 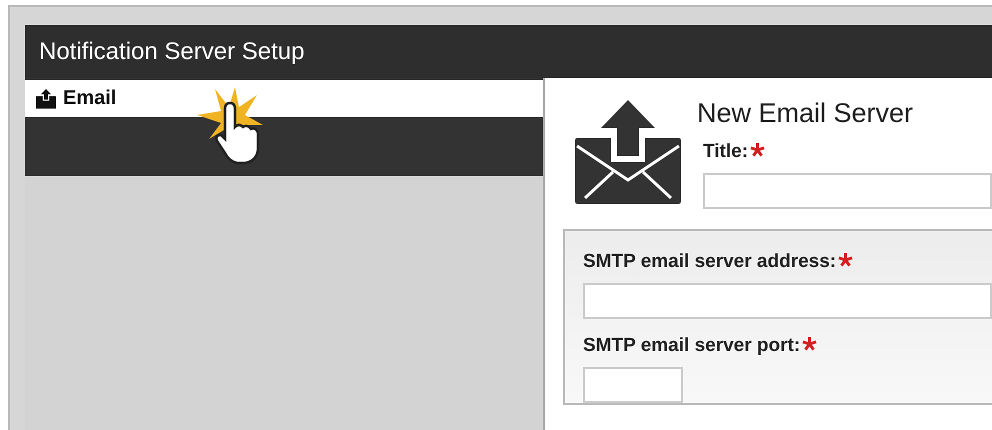 I want to click on form-heading: New Email Server, so click(x=805, y=113).